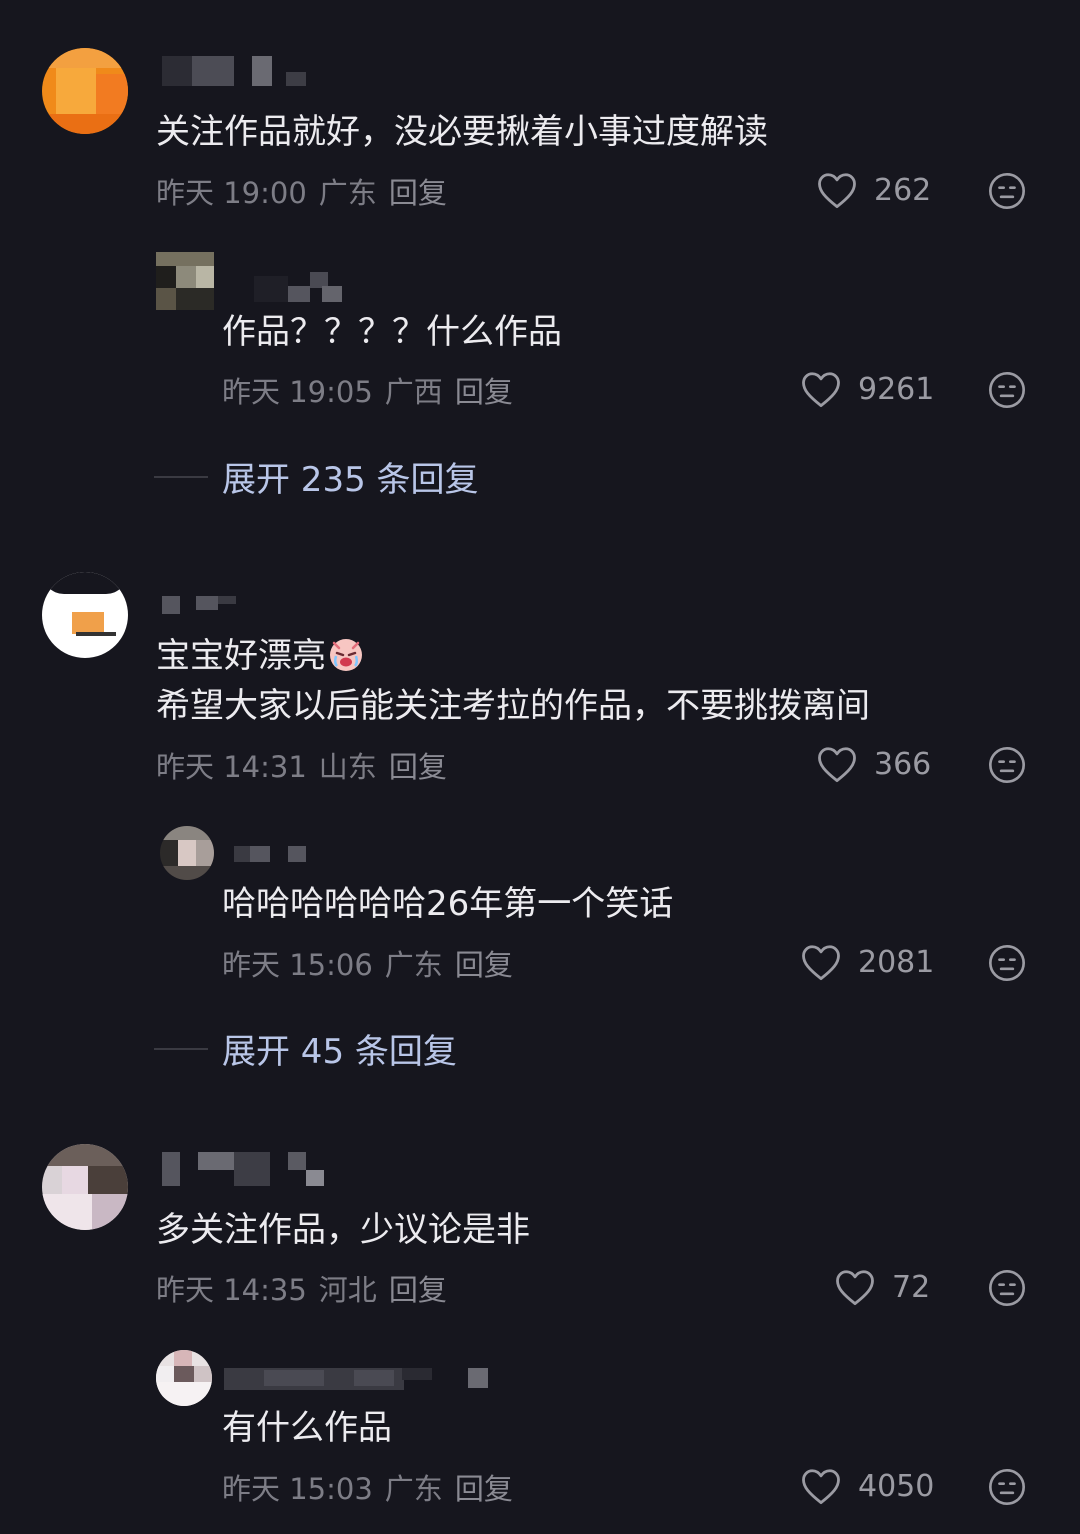  What do you see at coordinates (307, 1288) in the screenshot?
I see `comment-meta: 昨天 14:35 河北 回复` at bounding box center [307, 1288].